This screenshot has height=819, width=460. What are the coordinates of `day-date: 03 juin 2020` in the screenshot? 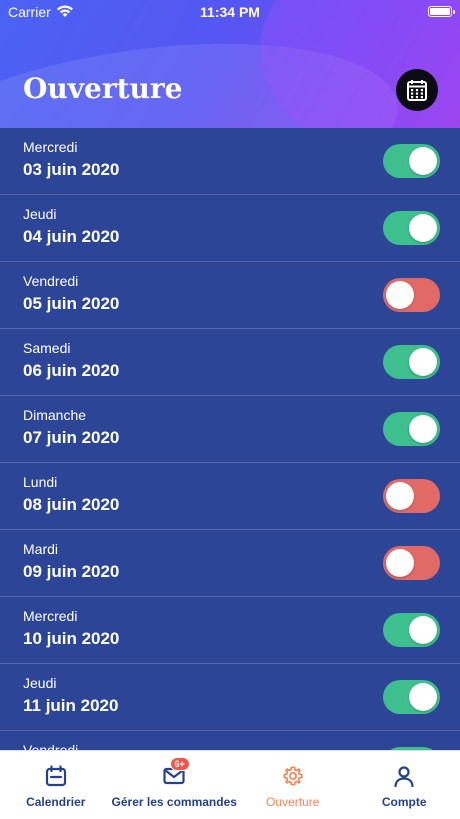 It's located at (71, 169).